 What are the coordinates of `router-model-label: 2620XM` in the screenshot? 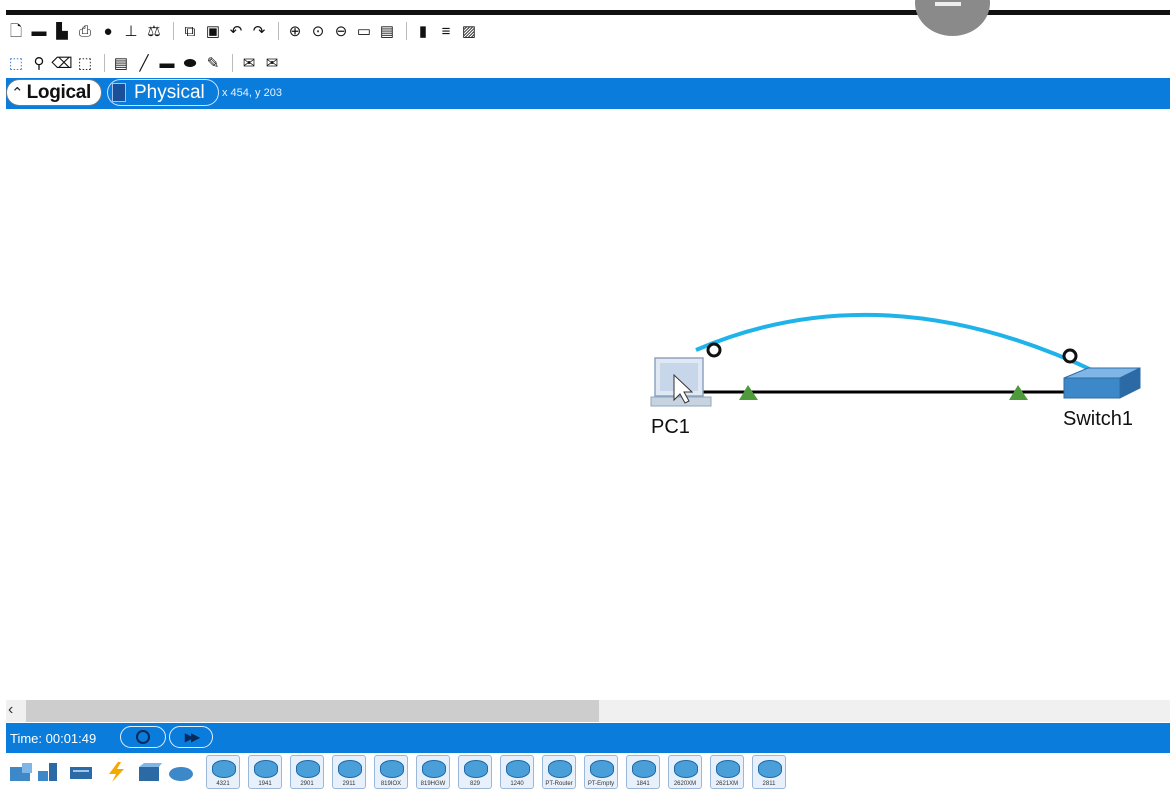 It's located at (685, 784).